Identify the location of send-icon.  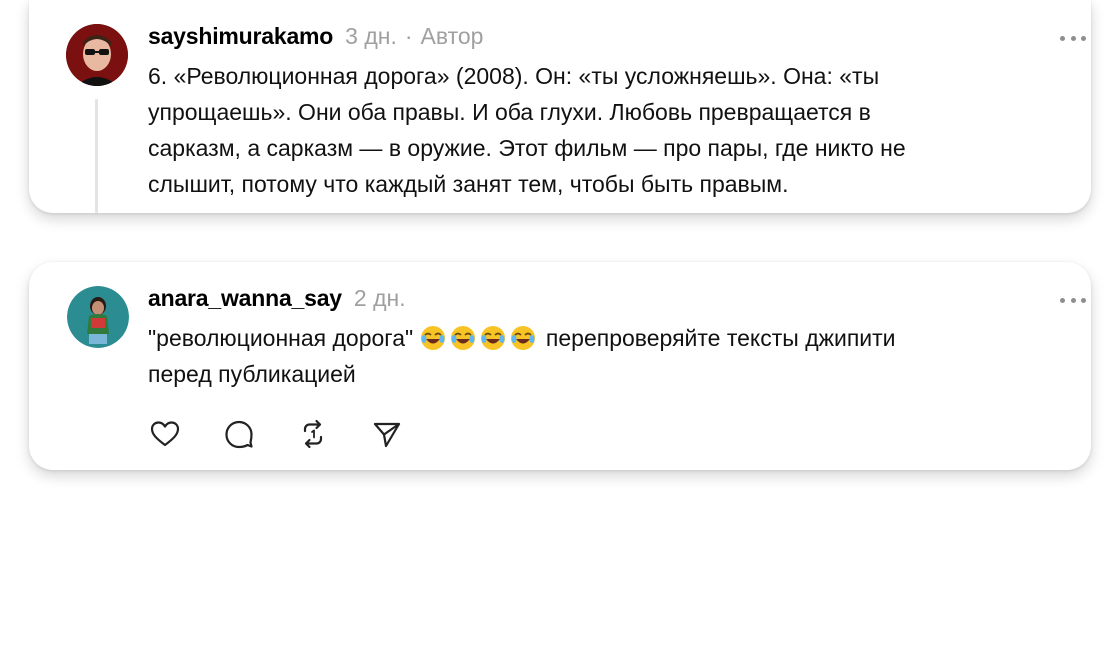
(387, 435).